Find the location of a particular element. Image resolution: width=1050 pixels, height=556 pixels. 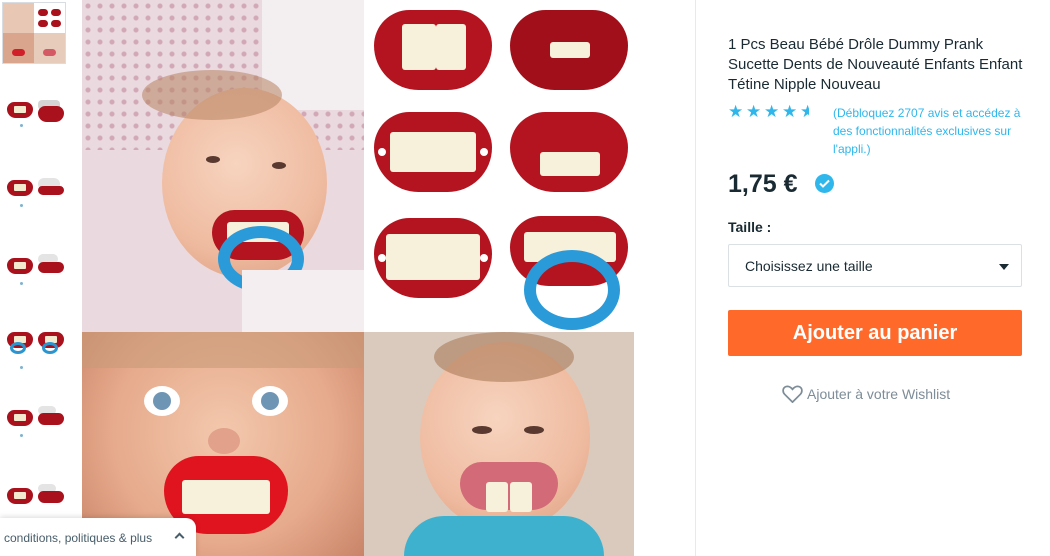

policies-tab-label: conditions, politiques & plus is located at coordinates (78, 538).